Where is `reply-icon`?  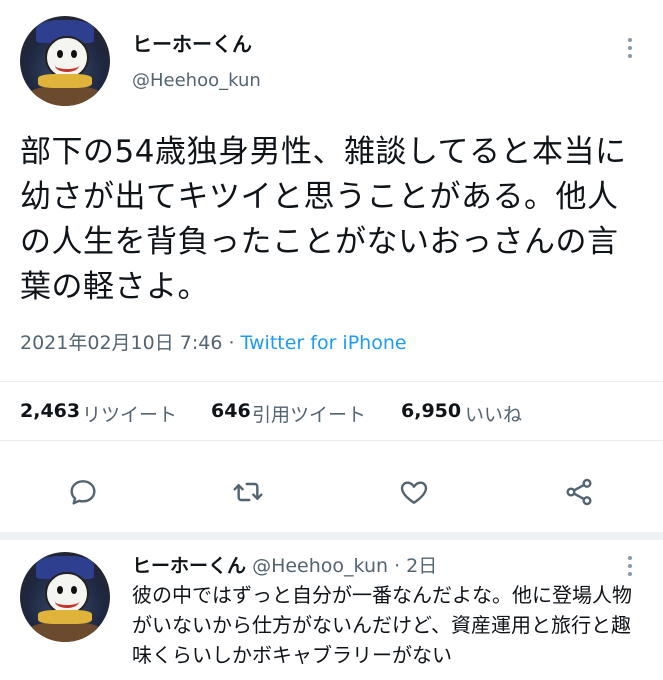 reply-icon is located at coordinates (83, 492).